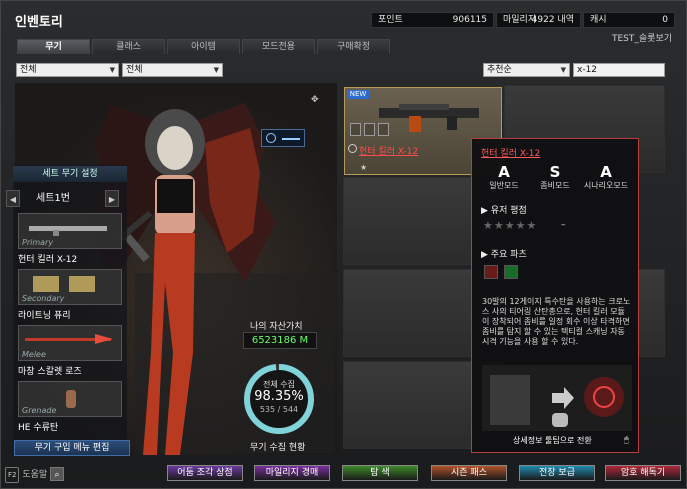  I want to click on help: F2 도움말 ⌕, so click(35, 475).